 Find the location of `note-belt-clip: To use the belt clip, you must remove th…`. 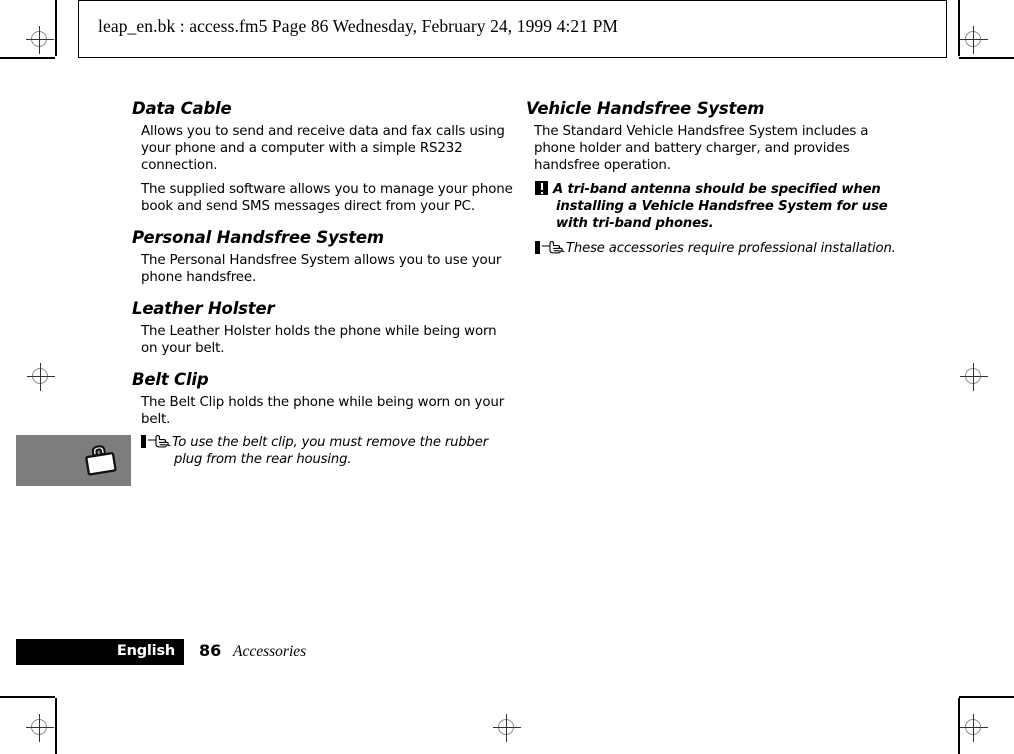

note-belt-clip: To use the belt clip, you must remove th… is located at coordinates (323, 452).